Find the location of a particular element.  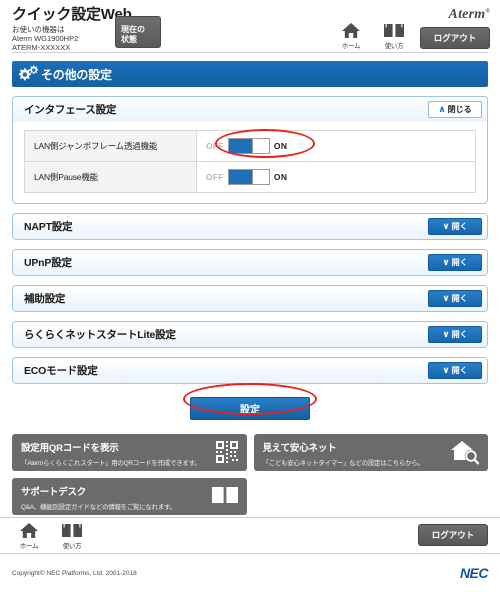

pause-function-switch-track is located at coordinates (248, 177).